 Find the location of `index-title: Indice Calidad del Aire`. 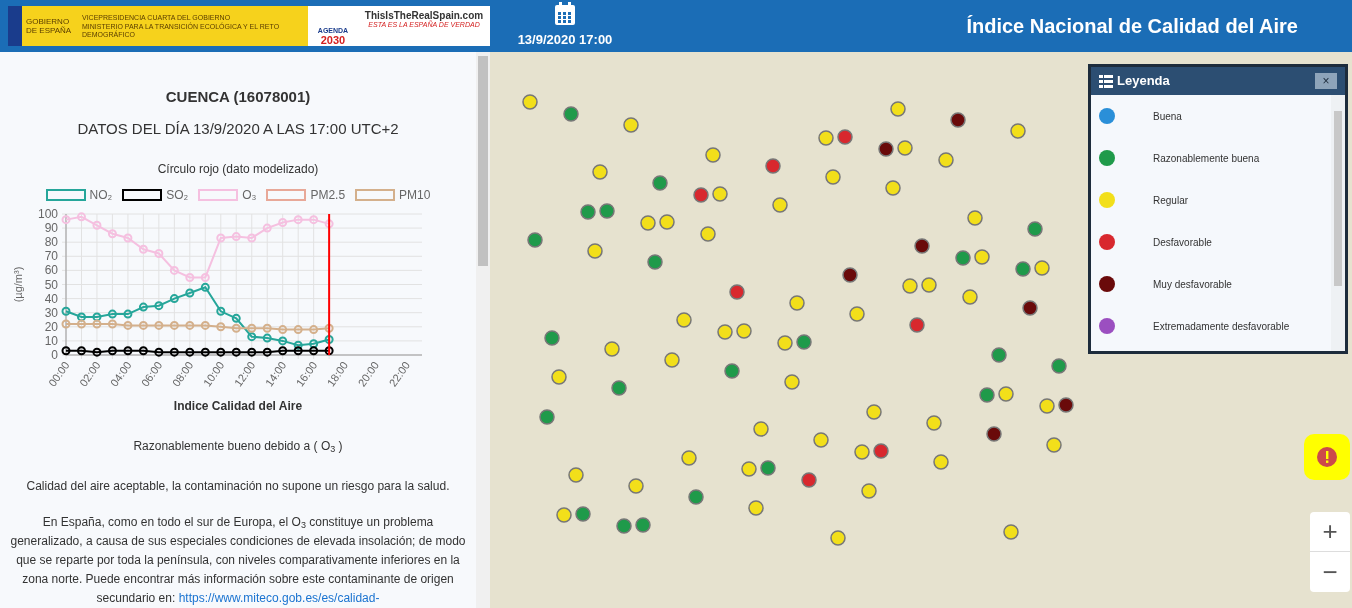

index-title: Indice Calidad del Aire is located at coordinates (238, 406).